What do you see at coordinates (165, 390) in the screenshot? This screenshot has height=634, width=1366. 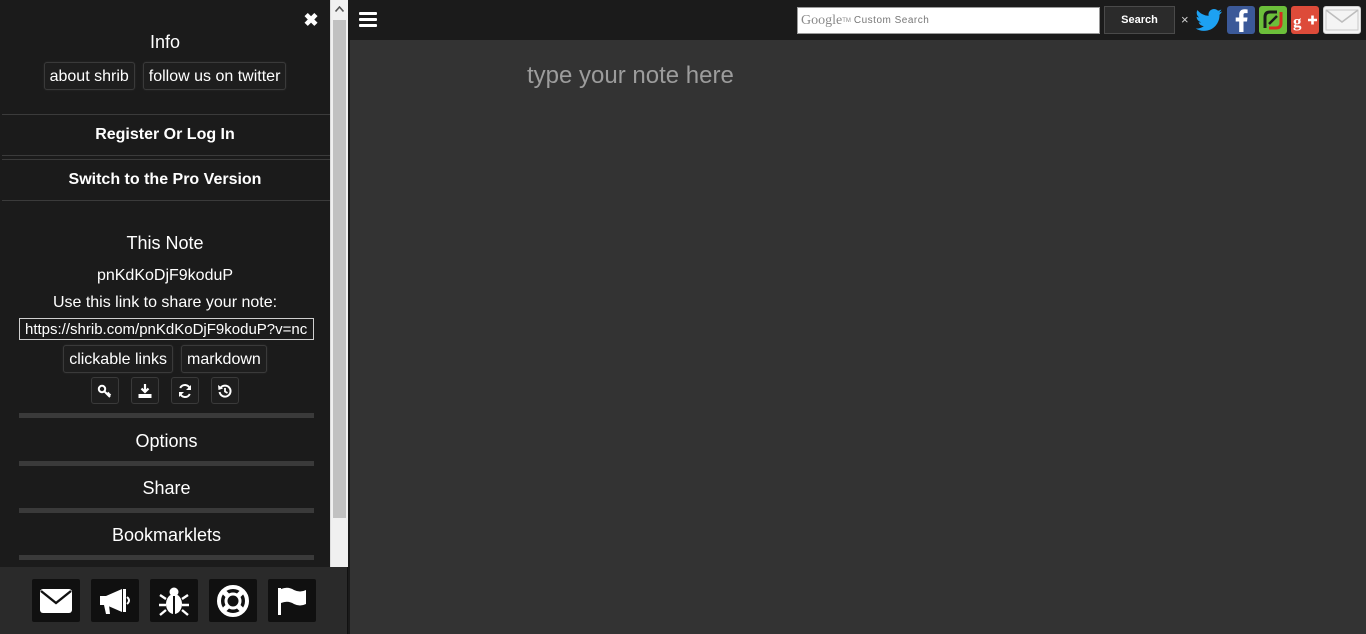 I see `note-action-icons` at bounding box center [165, 390].